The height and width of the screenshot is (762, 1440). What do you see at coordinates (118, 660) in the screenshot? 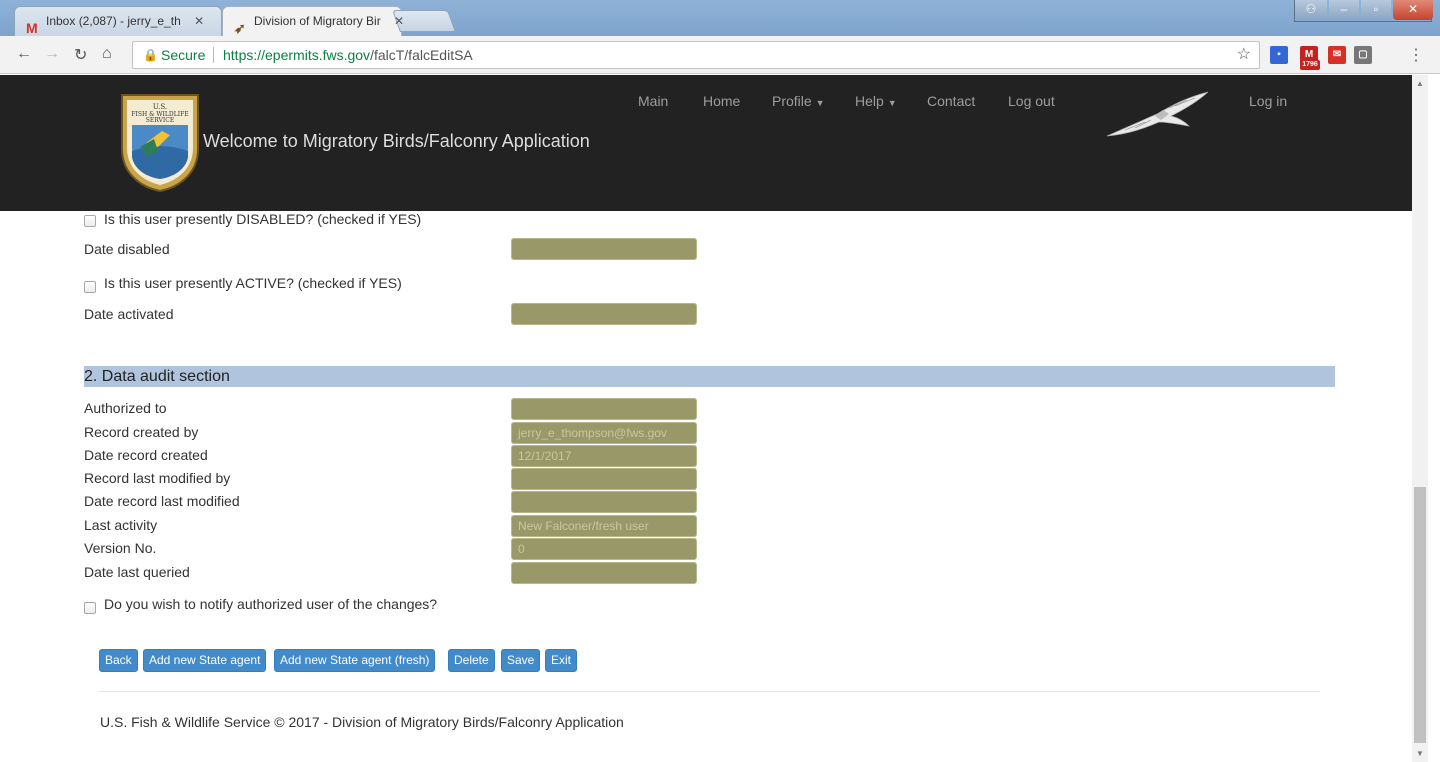
I see `back-button: Back` at bounding box center [118, 660].